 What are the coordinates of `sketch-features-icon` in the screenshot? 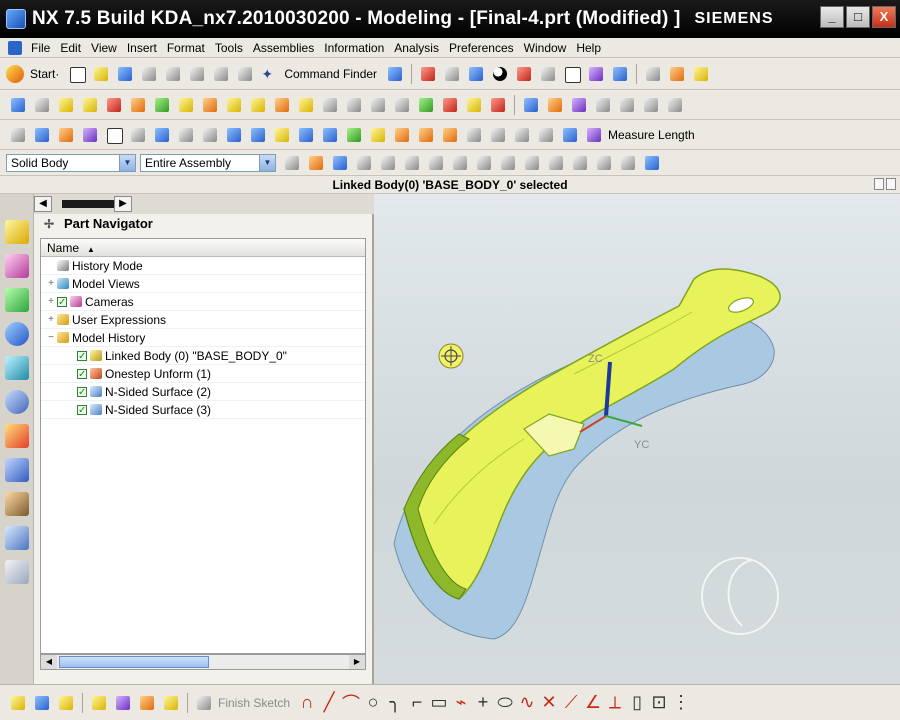 It's located at (99, 703).